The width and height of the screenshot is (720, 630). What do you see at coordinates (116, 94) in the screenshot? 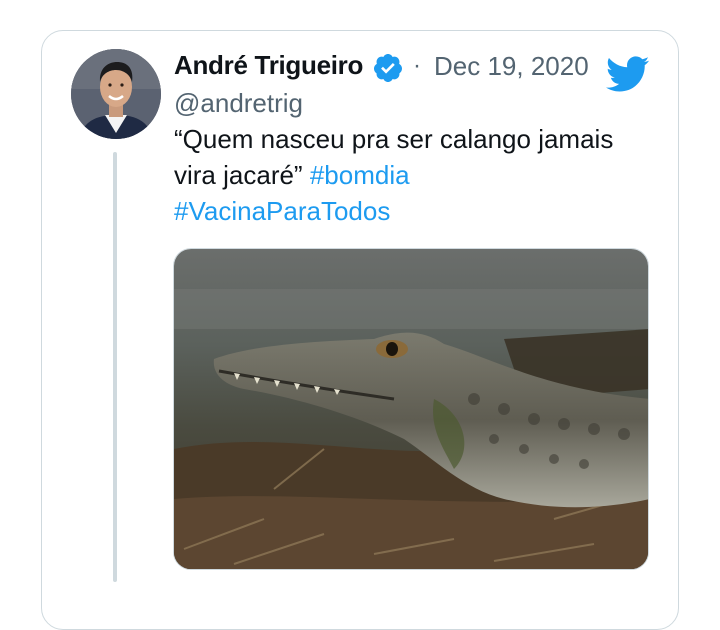
I see `avatar` at bounding box center [116, 94].